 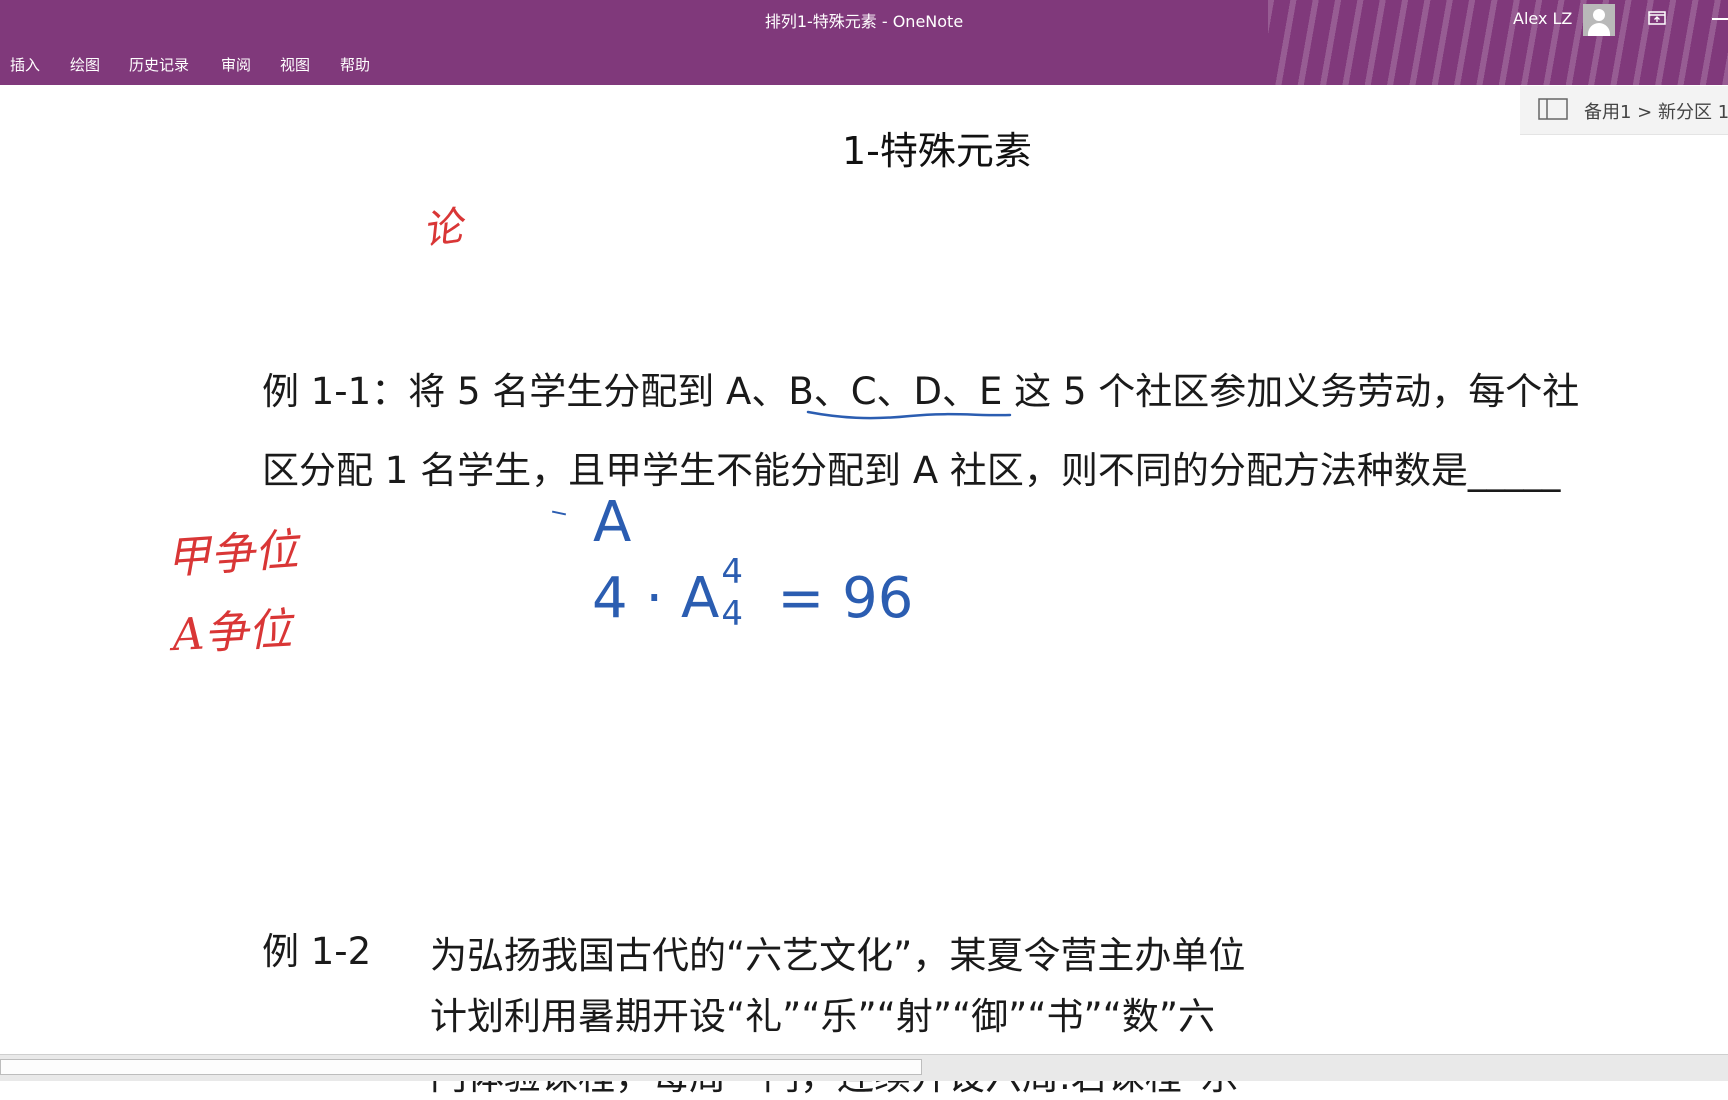 I want to click on formula-superscript: 4, so click(x=732, y=572).